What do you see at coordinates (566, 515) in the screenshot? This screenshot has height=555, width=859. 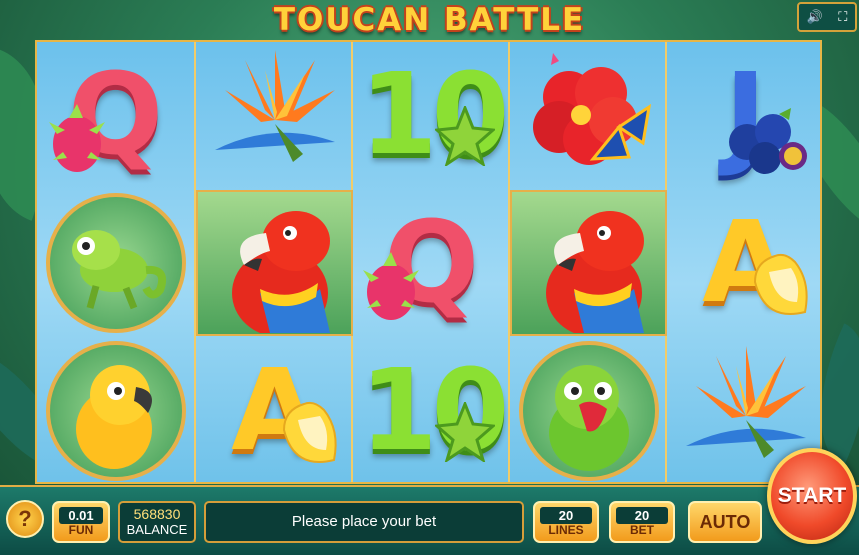 I see `lines-value: 20` at bounding box center [566, 515].